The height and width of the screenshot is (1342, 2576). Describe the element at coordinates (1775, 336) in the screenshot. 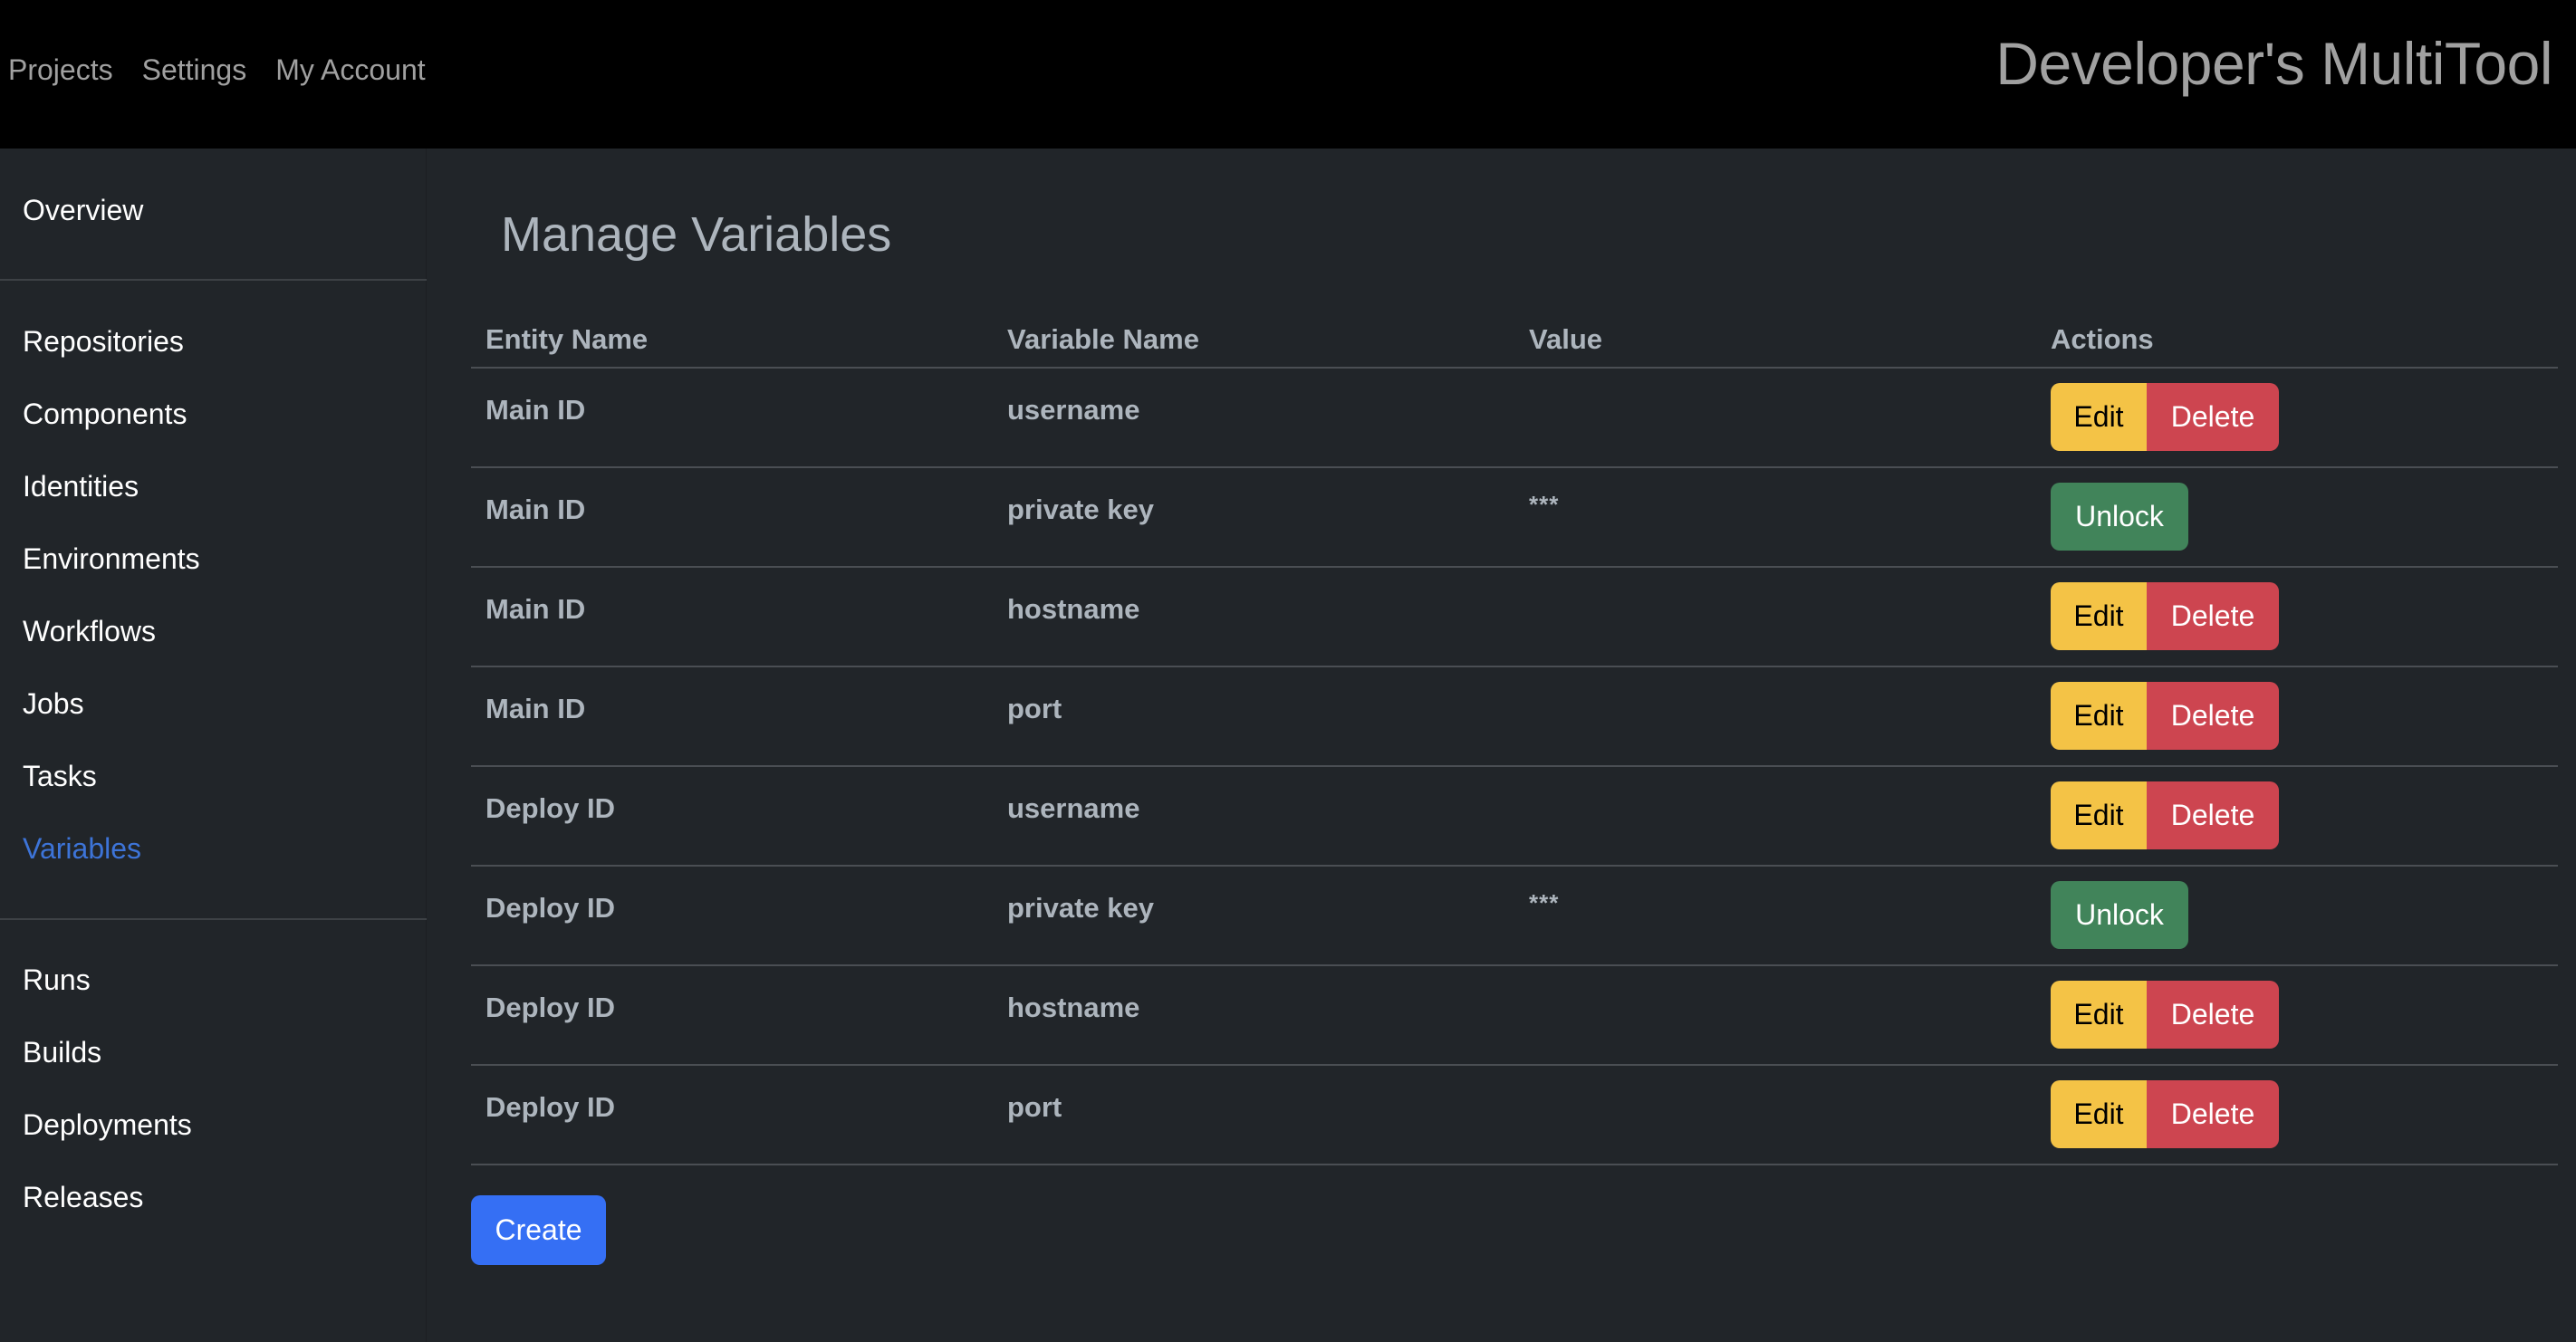

I see `column-header-value: Value` at that location.